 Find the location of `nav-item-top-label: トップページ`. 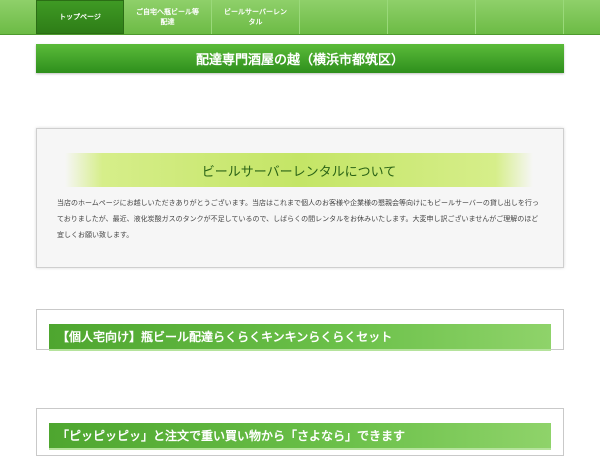

nav-item-top-label: トップページ is located at coordinates (80, 17).